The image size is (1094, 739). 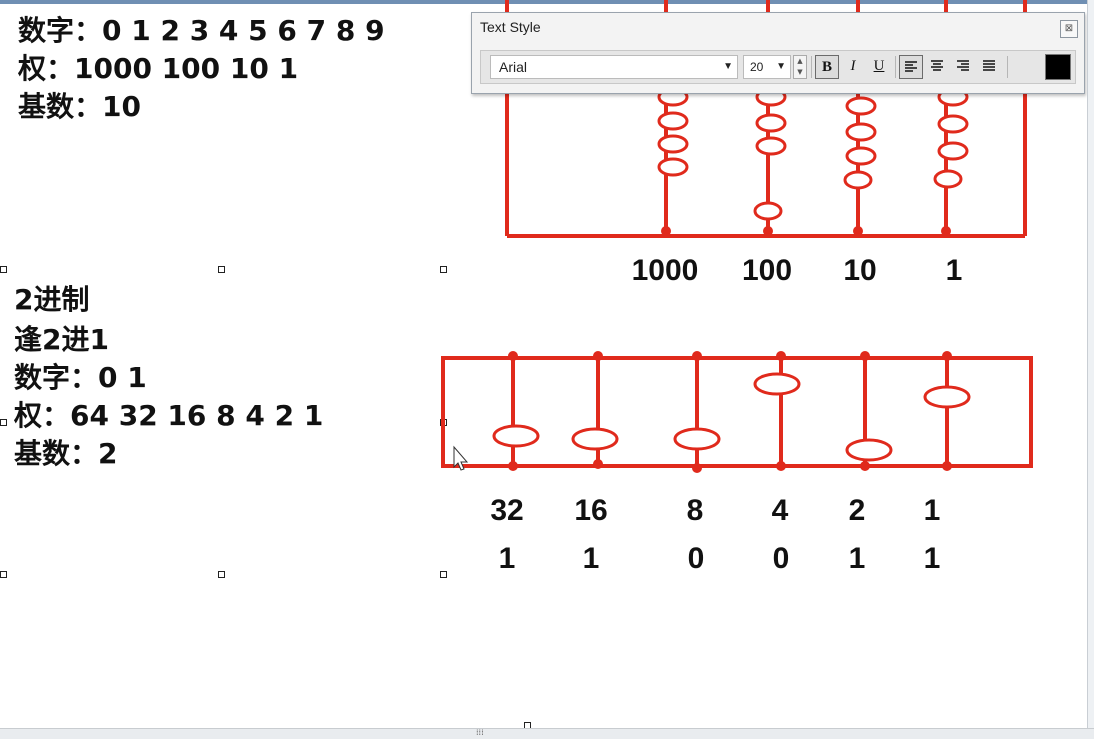 I want to click on close-icon: ⊠, so click(x=1069, y=29).